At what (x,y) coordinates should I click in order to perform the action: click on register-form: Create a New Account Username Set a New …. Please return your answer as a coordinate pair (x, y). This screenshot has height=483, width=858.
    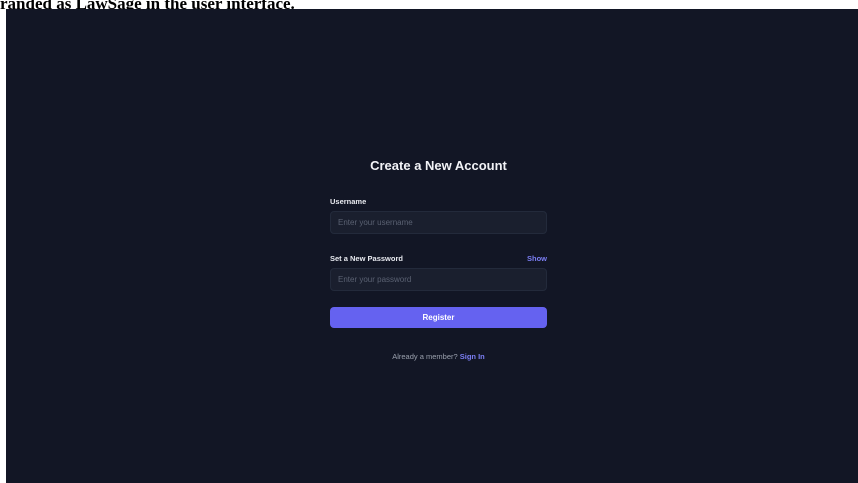
    Looking at the image, I should click on (438, 259).